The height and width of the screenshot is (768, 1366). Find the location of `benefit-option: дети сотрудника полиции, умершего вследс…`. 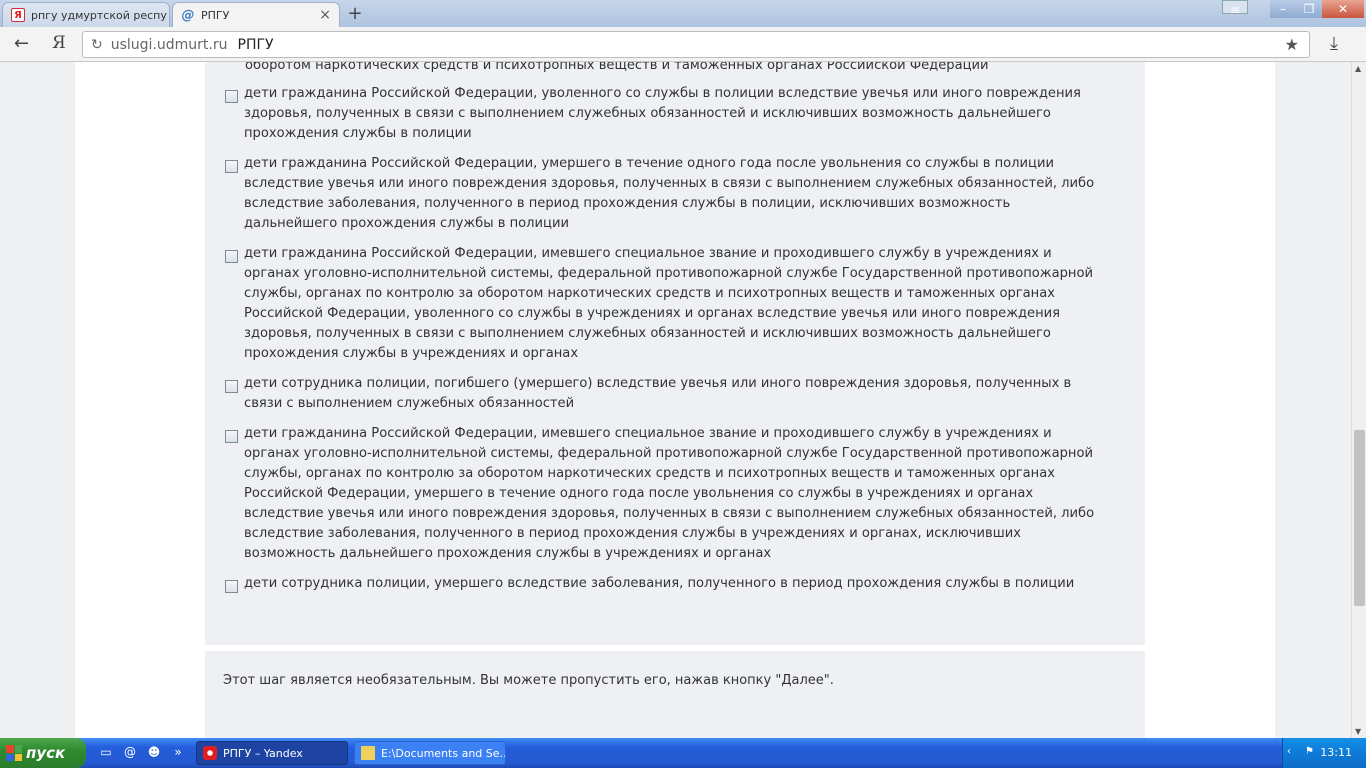

benefit-option: дети сотрудника полиции, умершего вследс… is located at coordinates (675, 584).